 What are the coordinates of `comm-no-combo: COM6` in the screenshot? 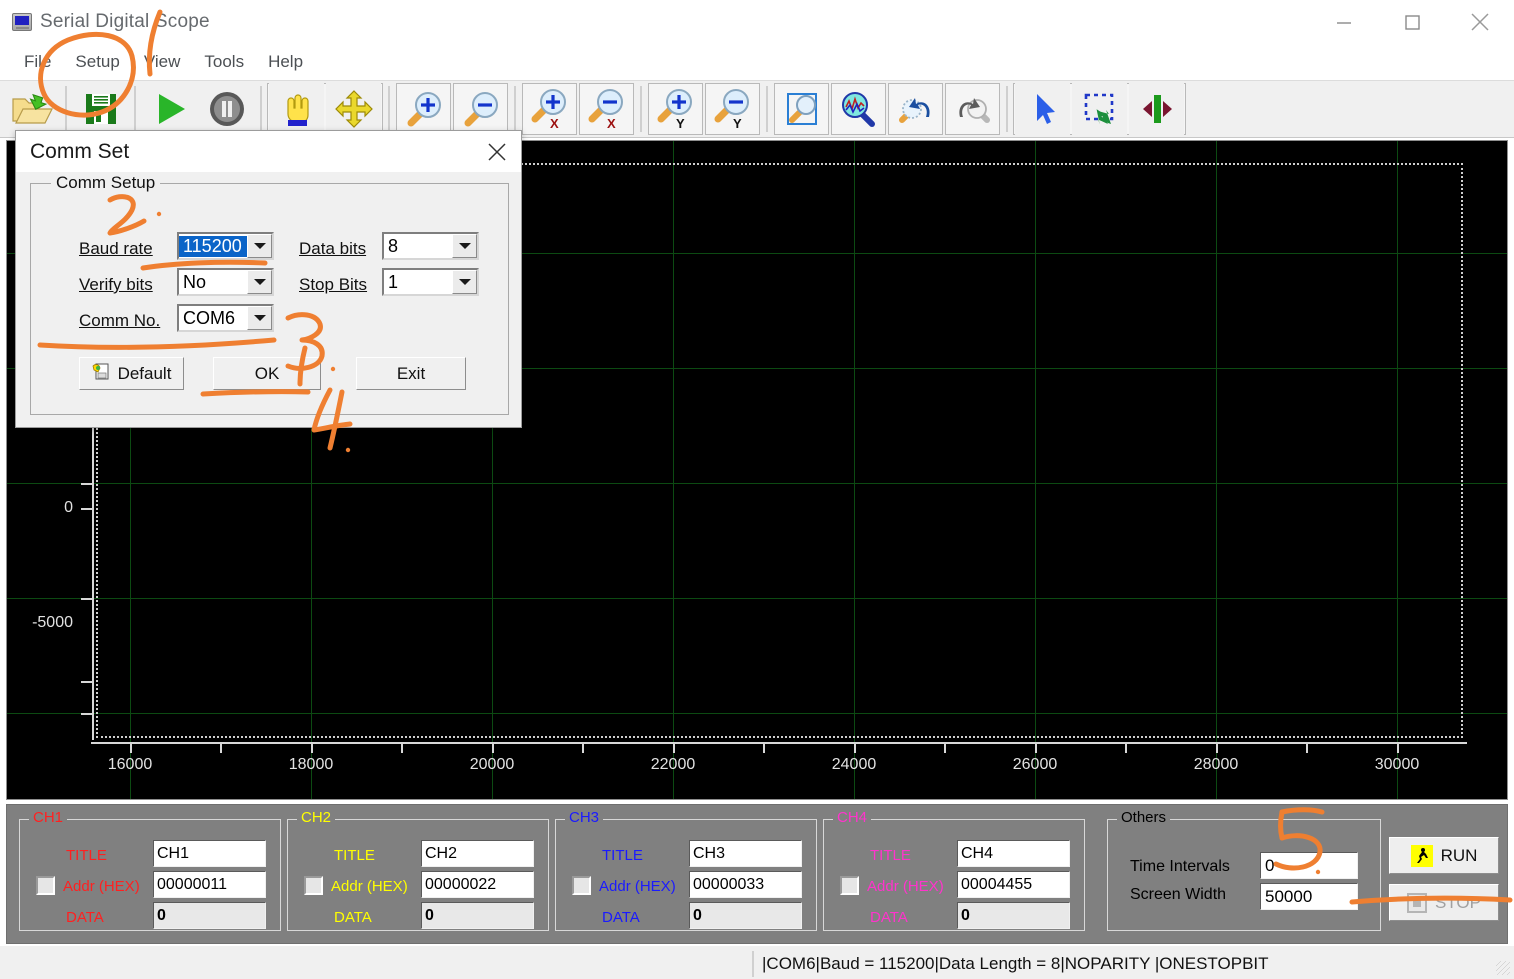 It's located at (225, 318).